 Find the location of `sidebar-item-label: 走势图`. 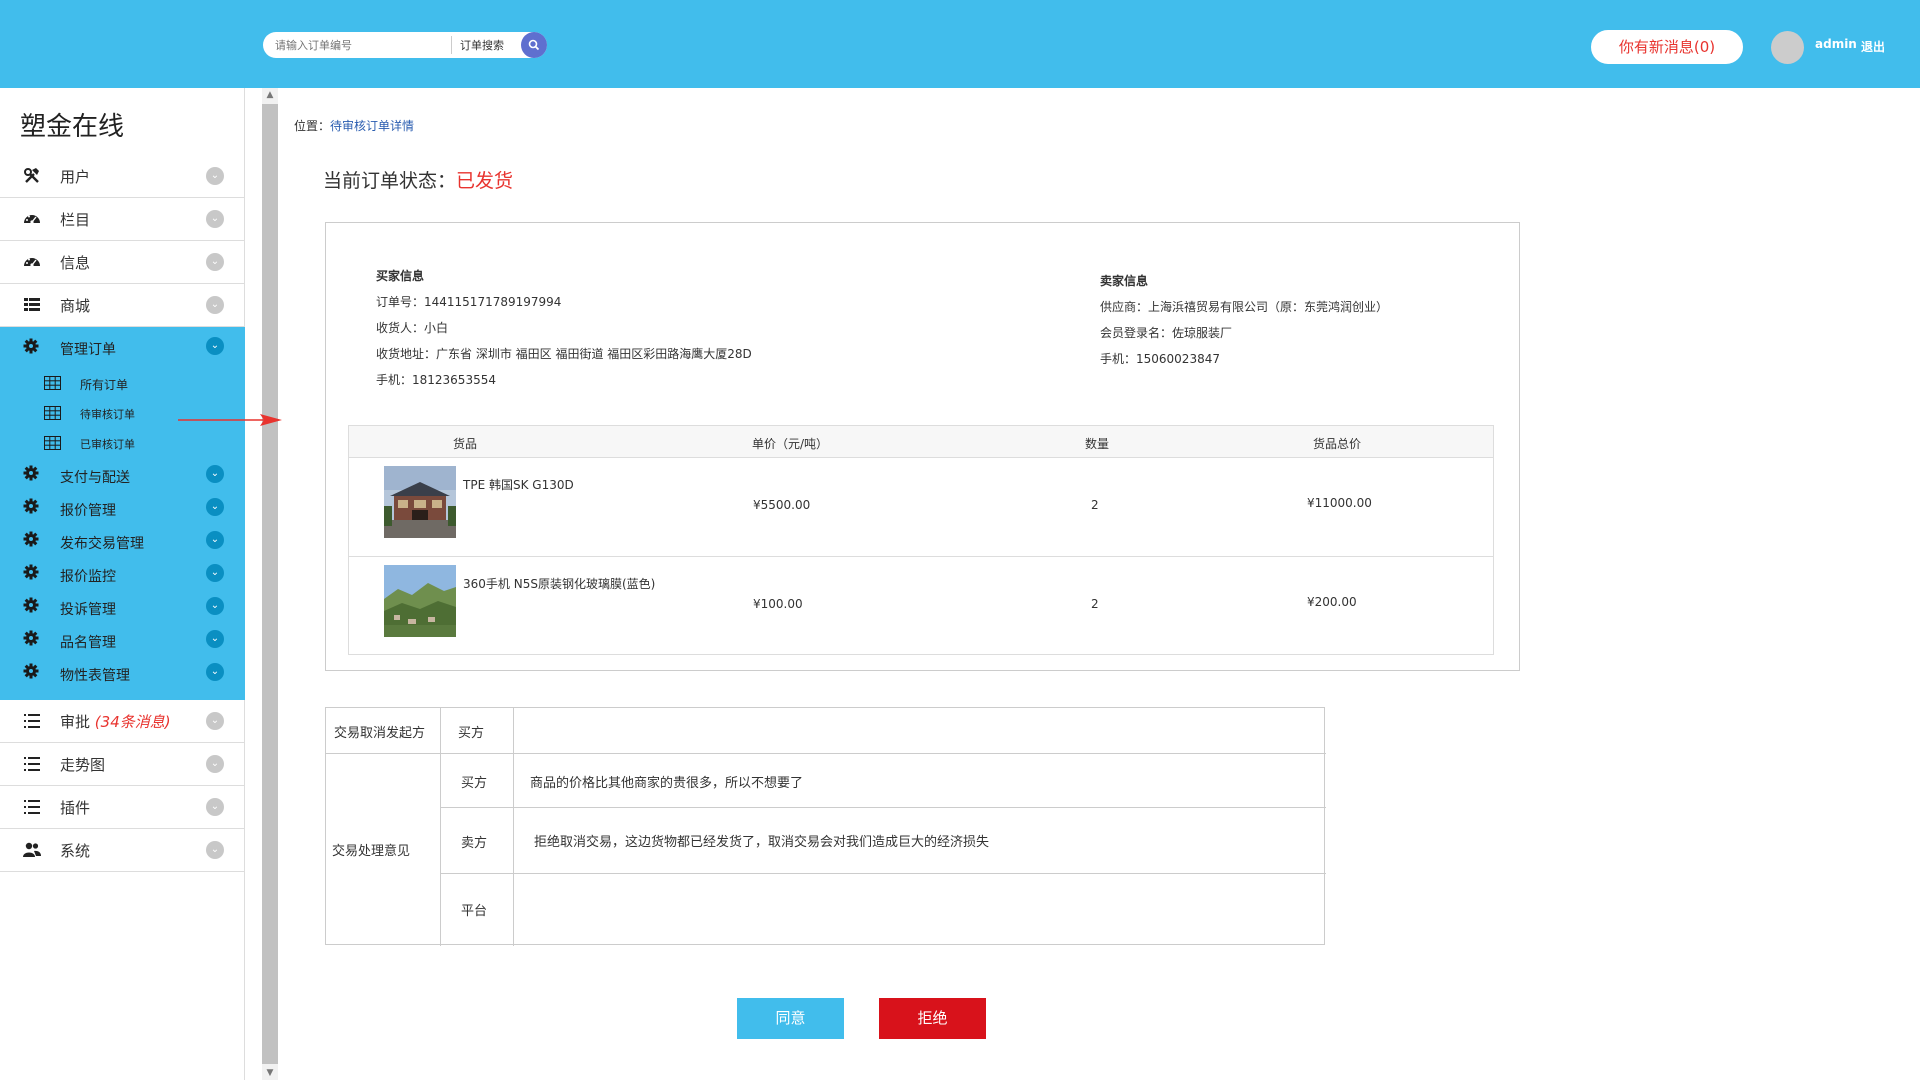

sidebar-item-label: 走势图 is located at coordinates (83, 764).